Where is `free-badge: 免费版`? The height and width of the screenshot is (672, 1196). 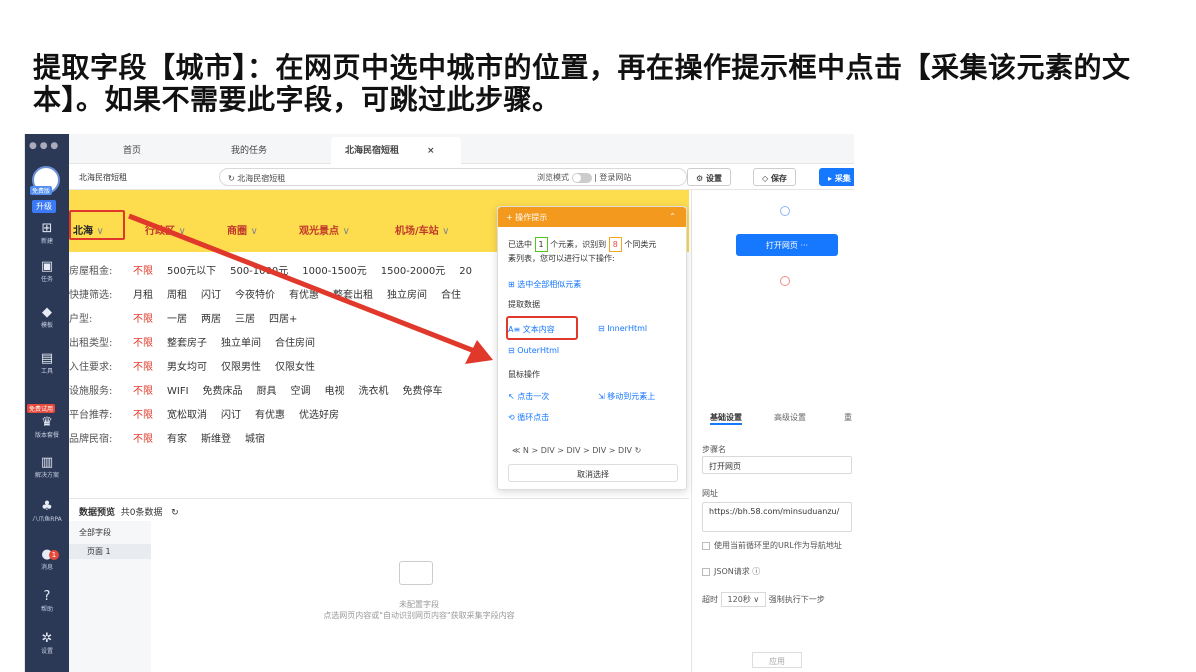
free-badge: 免费版 is located at coordinates (41, 190).